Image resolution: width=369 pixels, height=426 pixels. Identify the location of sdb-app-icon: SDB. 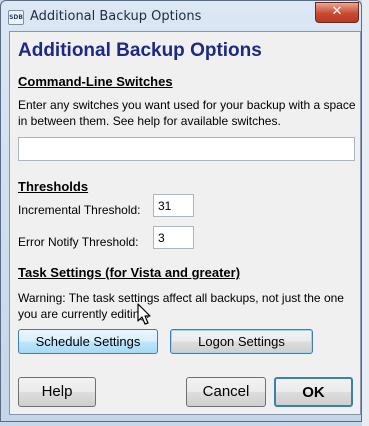
(16, 17).